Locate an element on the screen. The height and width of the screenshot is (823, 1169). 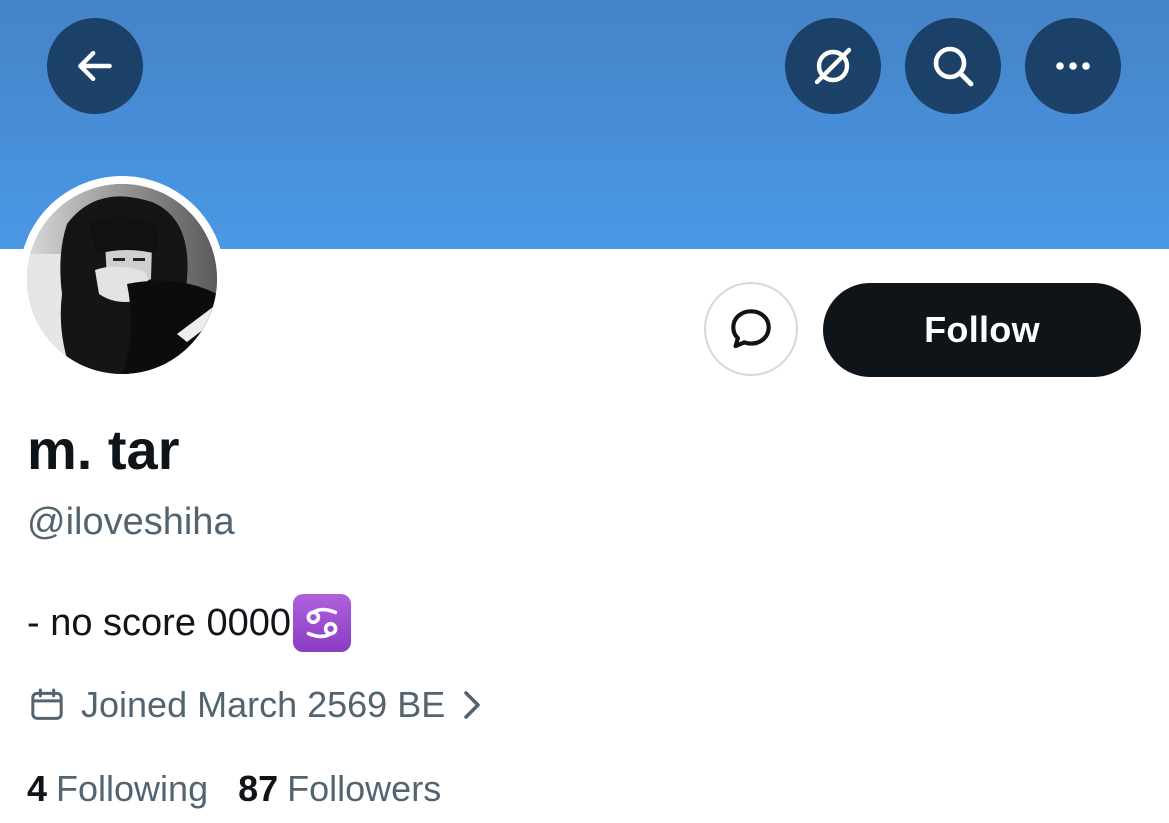
avatar-photo is located at coordinates (122, 279).